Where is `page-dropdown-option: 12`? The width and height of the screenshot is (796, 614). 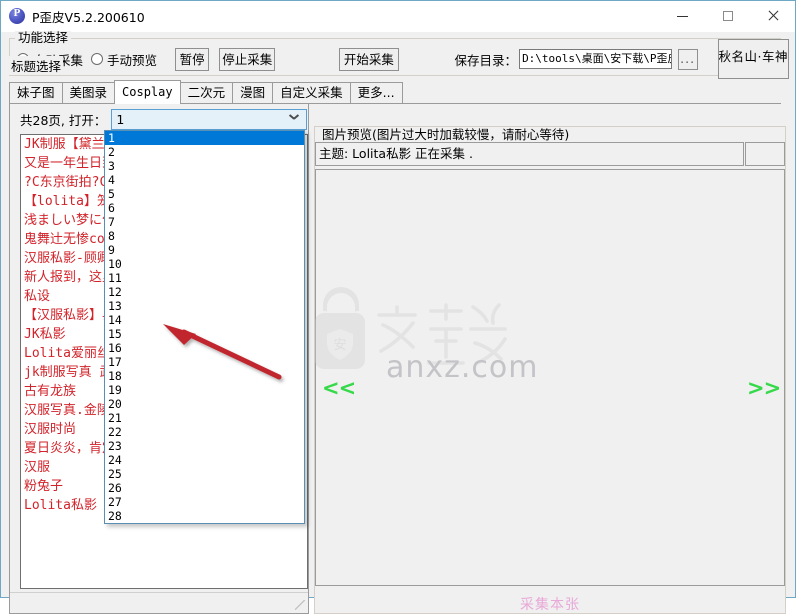 page-dropdown-option: 12 is located at coordinates (204, 292).